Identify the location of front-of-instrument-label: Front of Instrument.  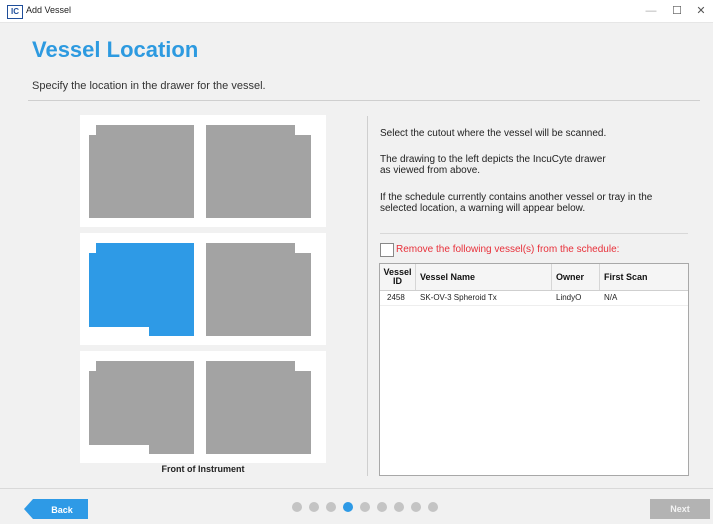
(203, 469).